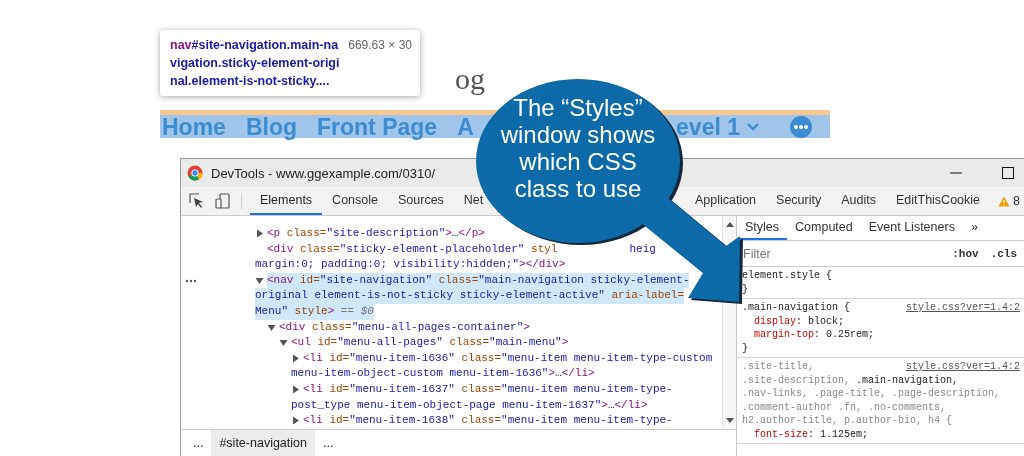 This screenshot has height=456, width=1024. Describe the element at coordinates (197, 201) in the screenshot. I see `cursor-icon` at that location.